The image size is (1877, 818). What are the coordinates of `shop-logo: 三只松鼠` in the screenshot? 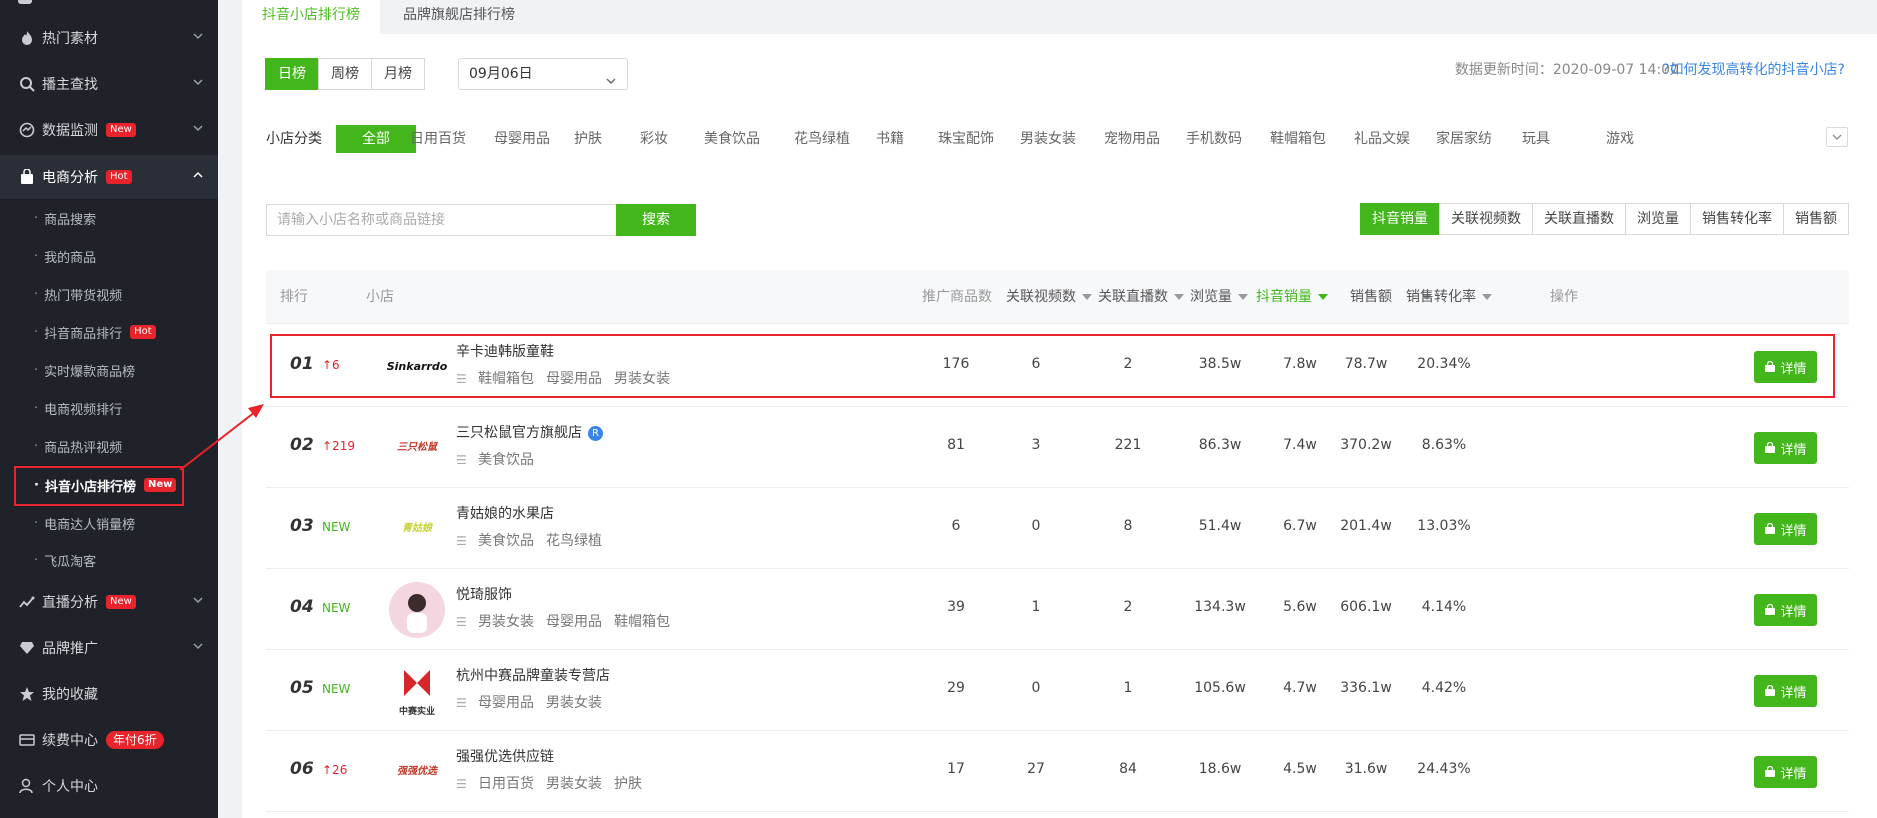 It's located at (417, 448).